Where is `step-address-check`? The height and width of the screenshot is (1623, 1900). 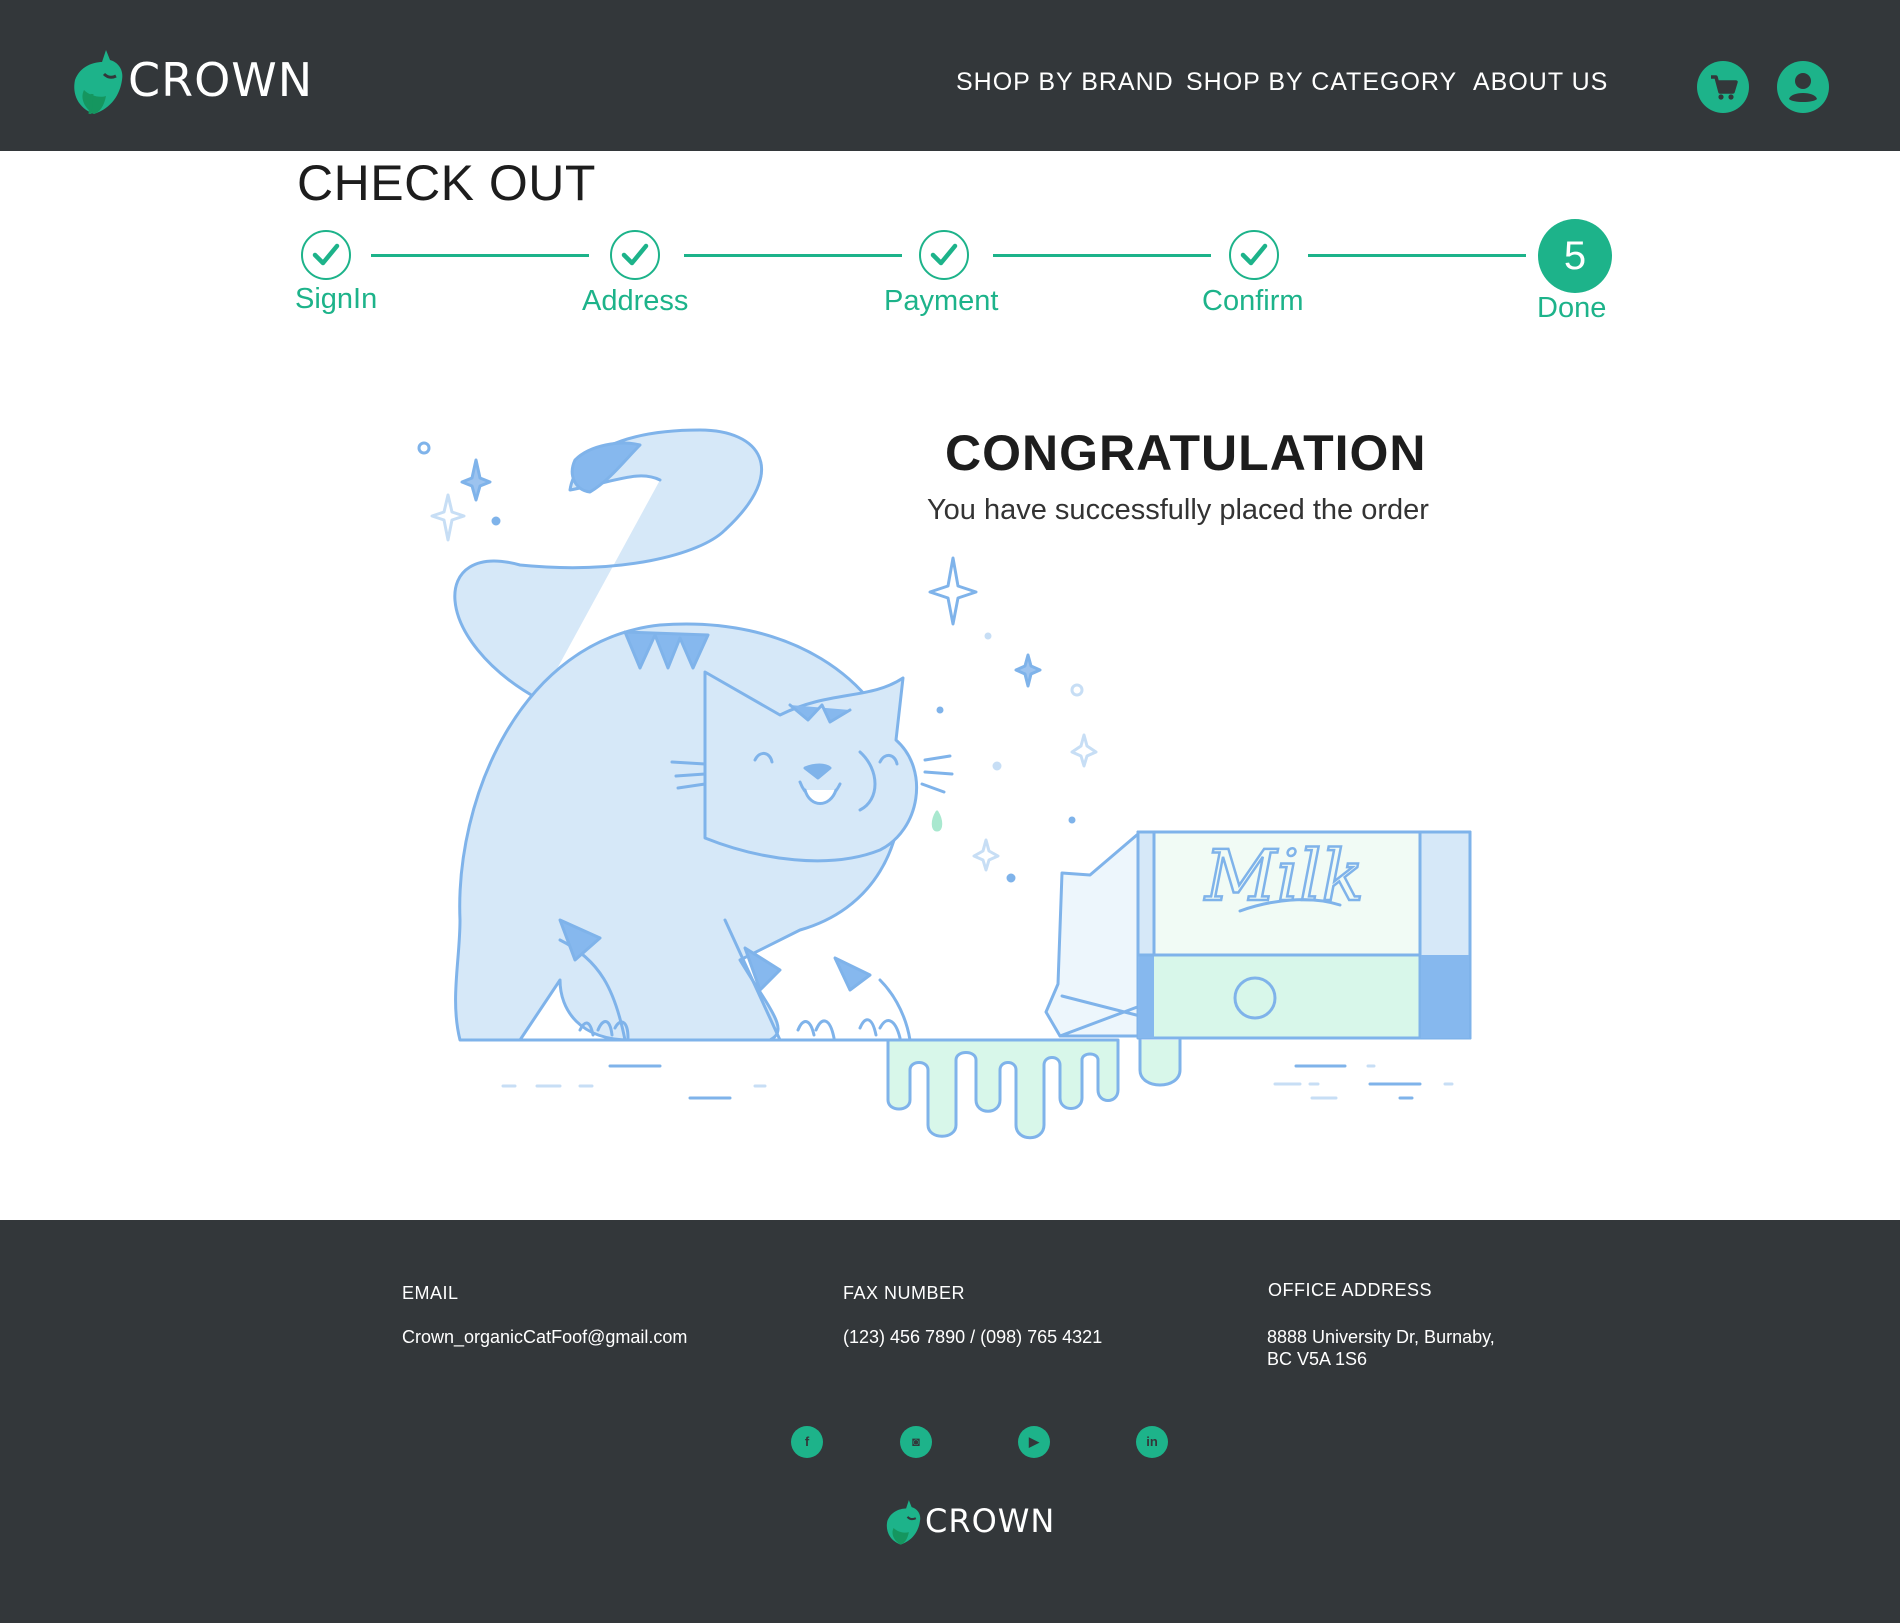
step-address-check is located at coordinates (635, 255).